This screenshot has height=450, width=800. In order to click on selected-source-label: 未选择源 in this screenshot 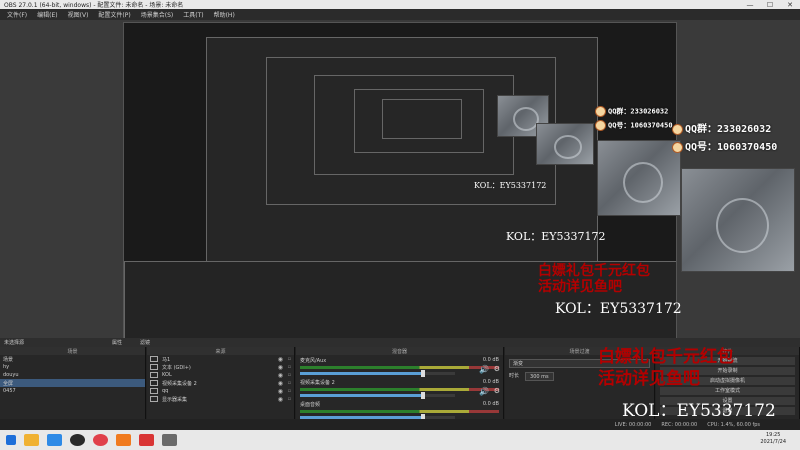, I will do `click(14, 343)`.